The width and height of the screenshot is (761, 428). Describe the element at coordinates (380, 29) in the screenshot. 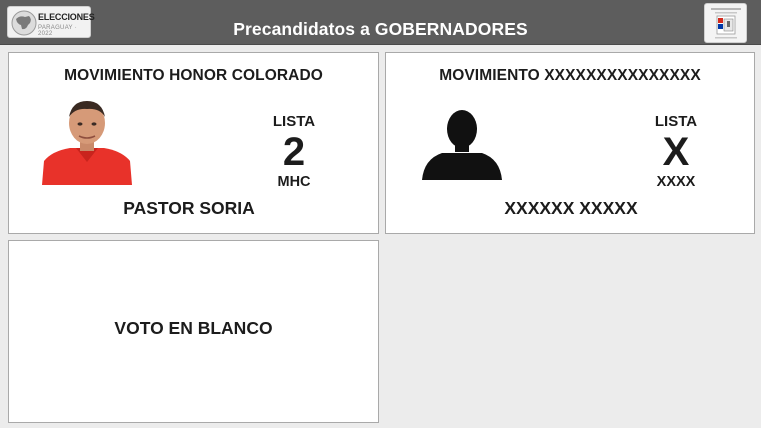

I see `page-title: Precandidatos a GOBERNADORES` at that location.